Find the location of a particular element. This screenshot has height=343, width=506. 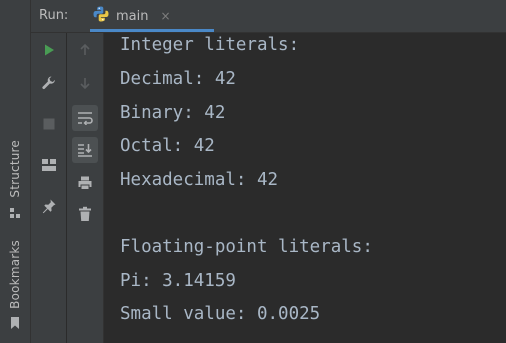

run-toolbar-secondary is located at coordinates (85, 188).